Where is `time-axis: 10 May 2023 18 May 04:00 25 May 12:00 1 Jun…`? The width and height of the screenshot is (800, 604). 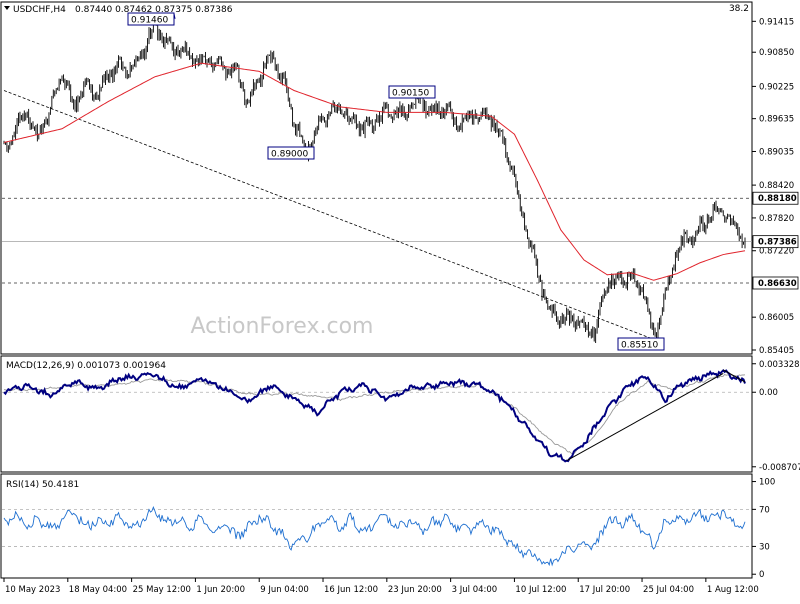 time-axis: 10 May 2023 18 May 04:00 25 May 12:00 1 Jun… is located at coordinates (381, 586).